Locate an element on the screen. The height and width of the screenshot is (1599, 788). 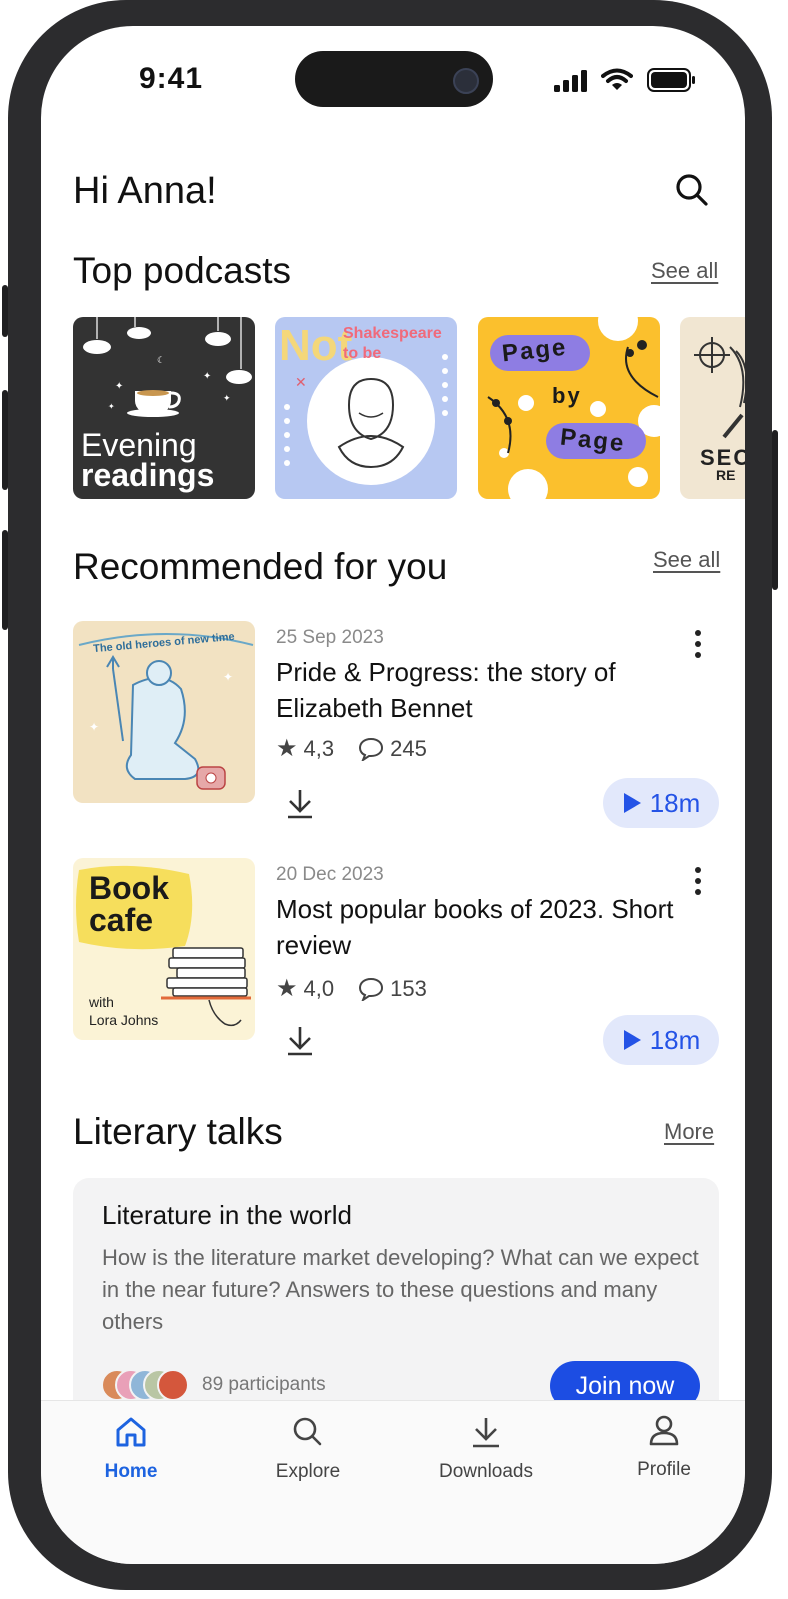
literary-talks-more-link: More is located at coordinates (689, 1132).